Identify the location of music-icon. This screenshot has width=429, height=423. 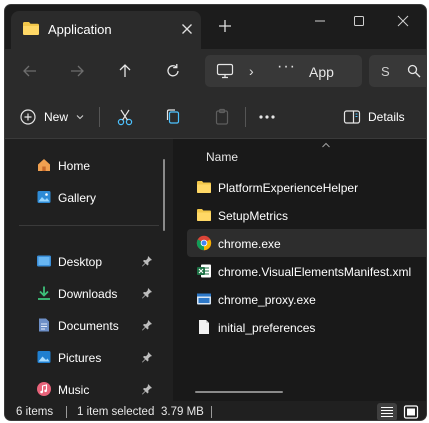
(44, 389).